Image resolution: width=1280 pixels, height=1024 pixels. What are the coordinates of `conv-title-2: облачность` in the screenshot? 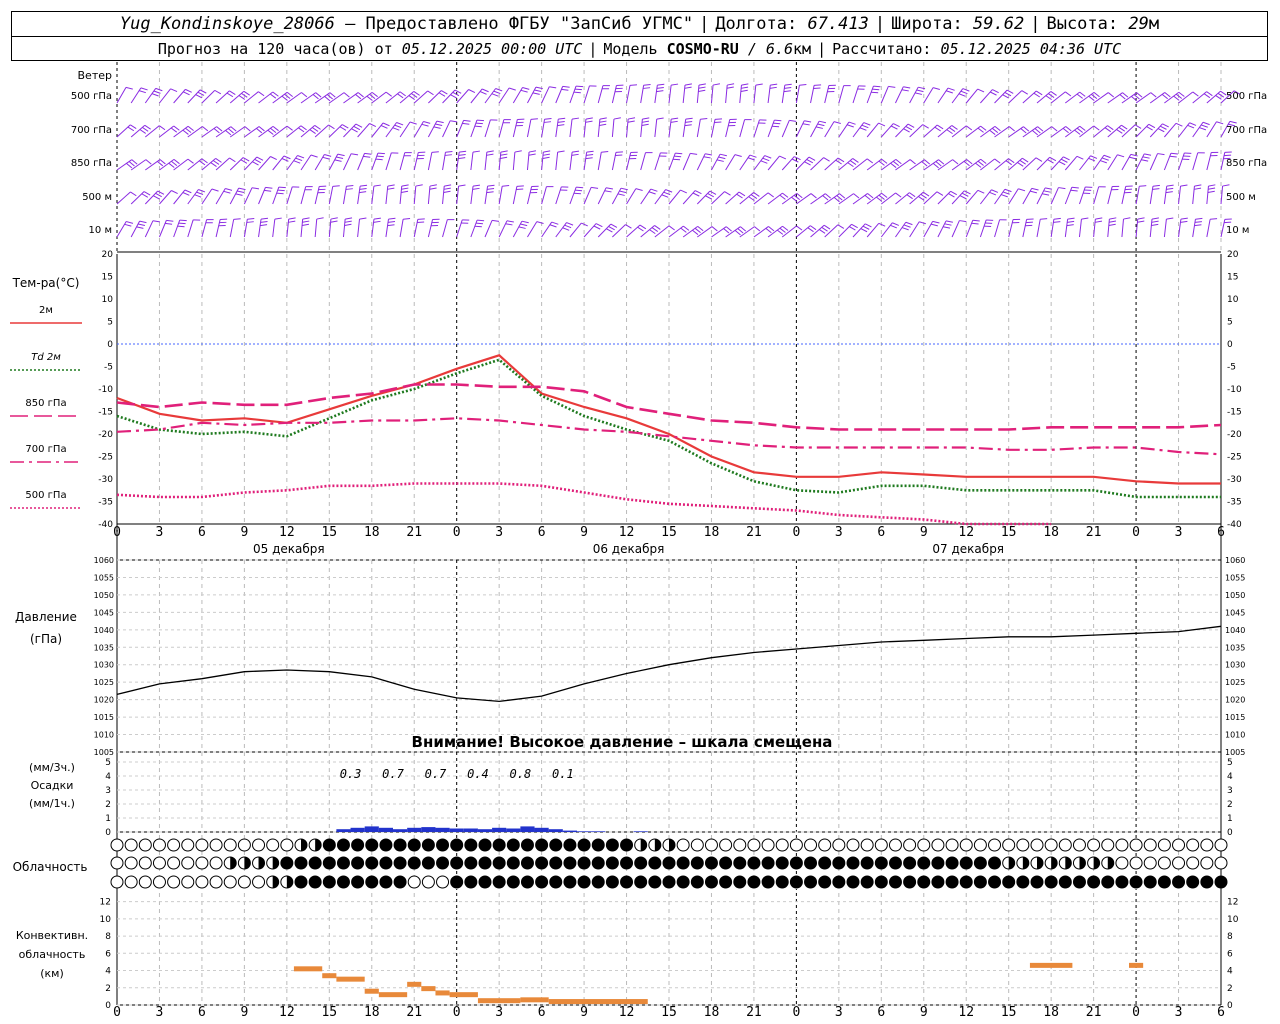 It's located at (52, 954).